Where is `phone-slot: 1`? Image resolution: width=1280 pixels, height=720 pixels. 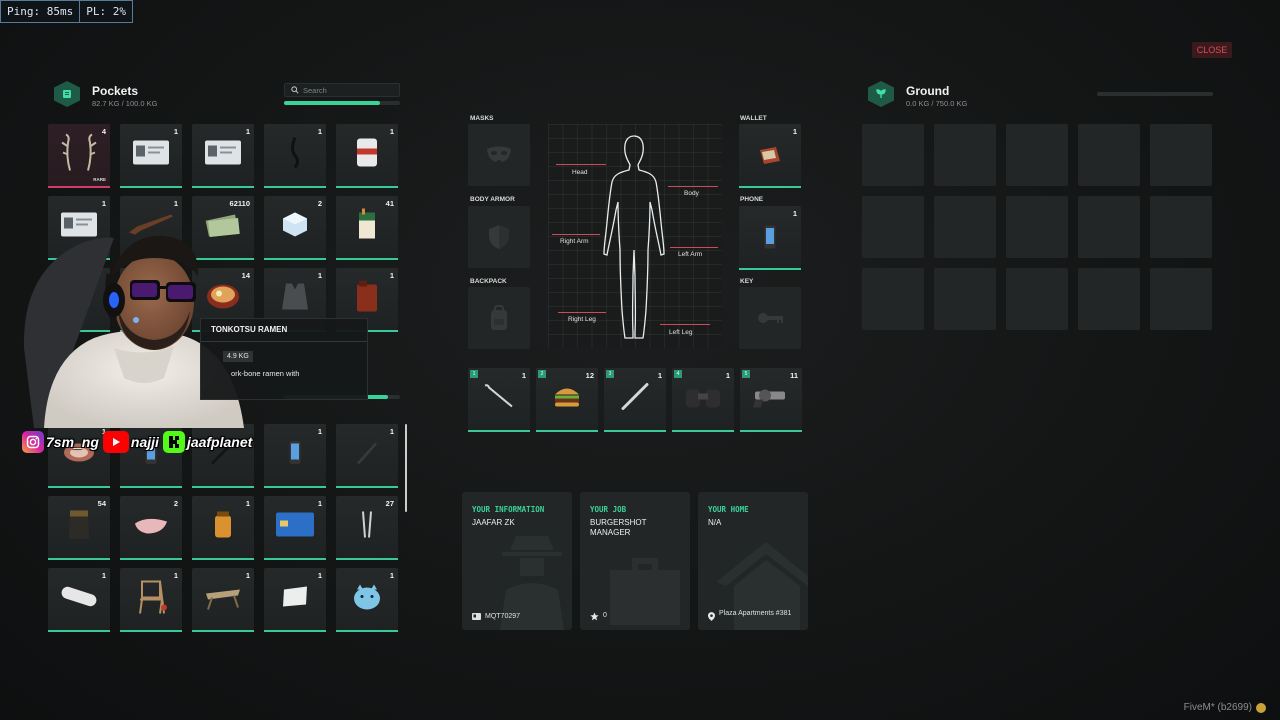 phone-slot: 1 is located at coordinates (770, 238).